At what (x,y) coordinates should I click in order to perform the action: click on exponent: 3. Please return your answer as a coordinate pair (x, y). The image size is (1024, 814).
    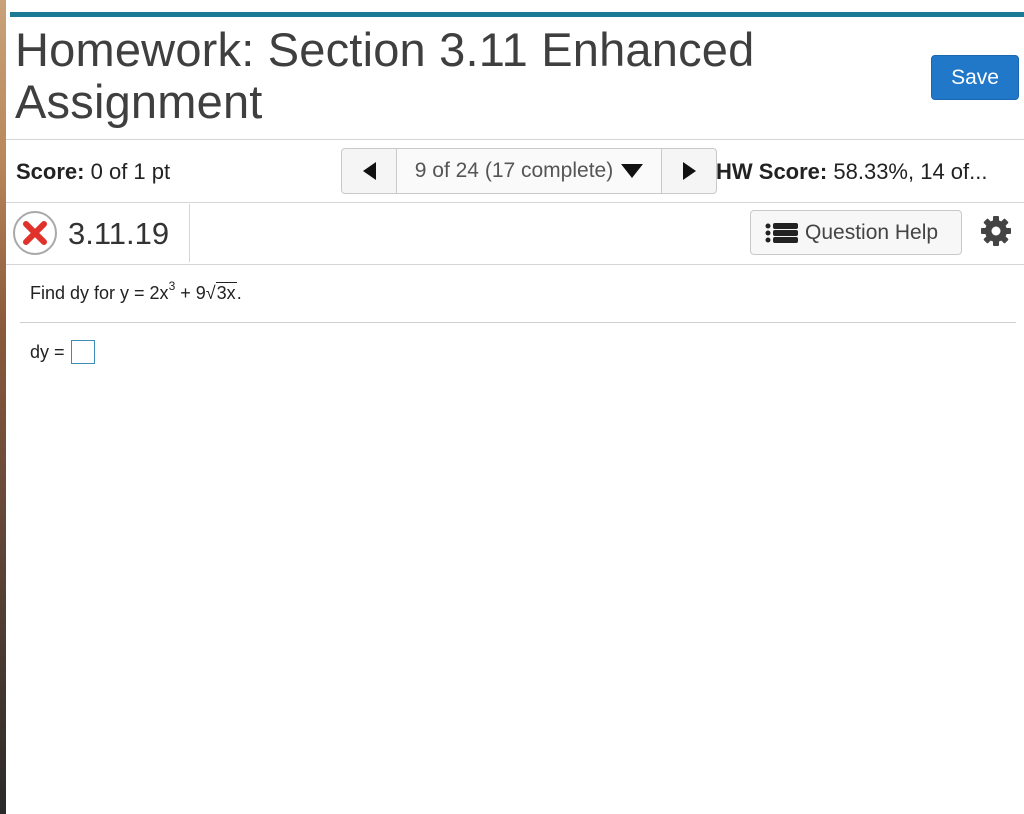
    Looking at the image, I should click on (172, 286).